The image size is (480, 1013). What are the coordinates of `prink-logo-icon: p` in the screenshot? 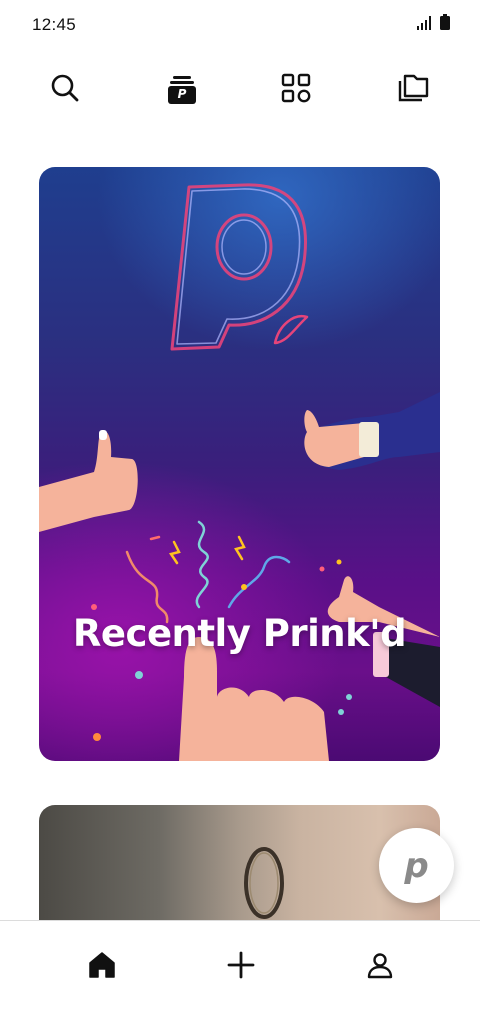 It's located at (416, 865).